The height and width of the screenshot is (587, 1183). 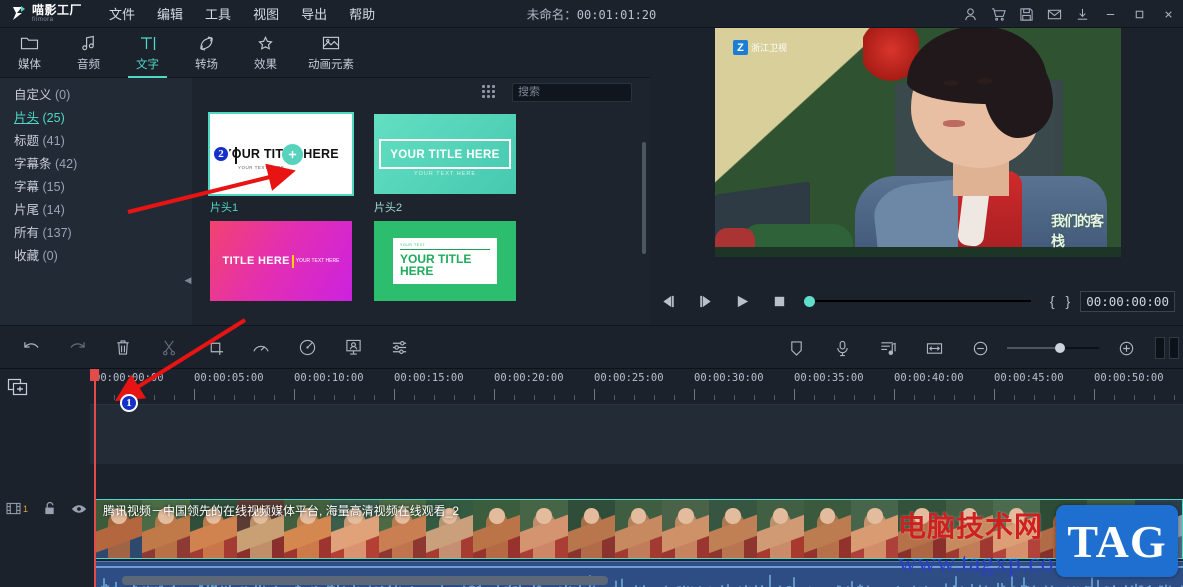 I want to click on grid-scrollbar, so click(x=644, y=198).